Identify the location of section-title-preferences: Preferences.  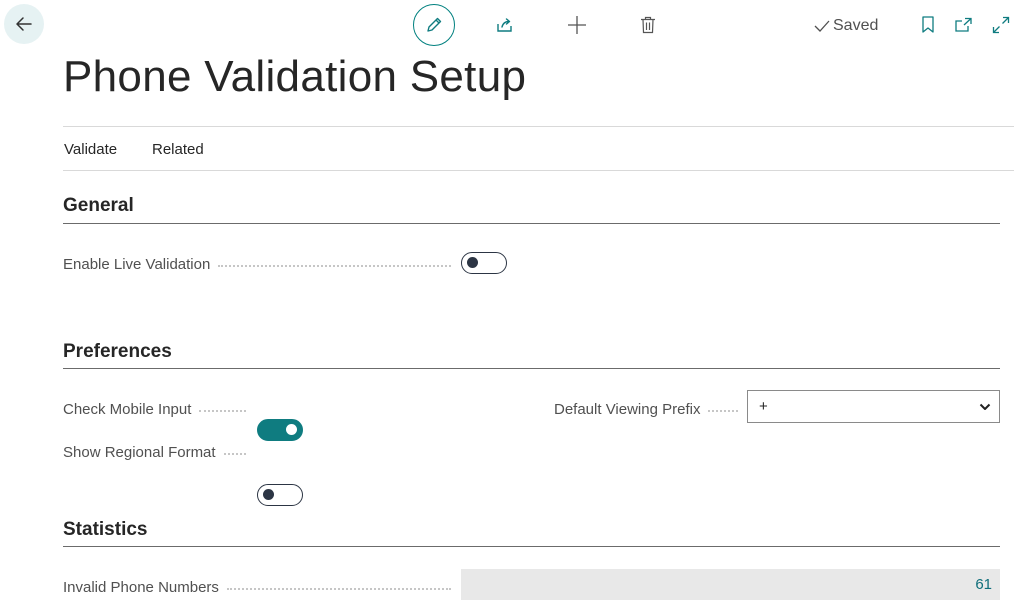
(117, 352).